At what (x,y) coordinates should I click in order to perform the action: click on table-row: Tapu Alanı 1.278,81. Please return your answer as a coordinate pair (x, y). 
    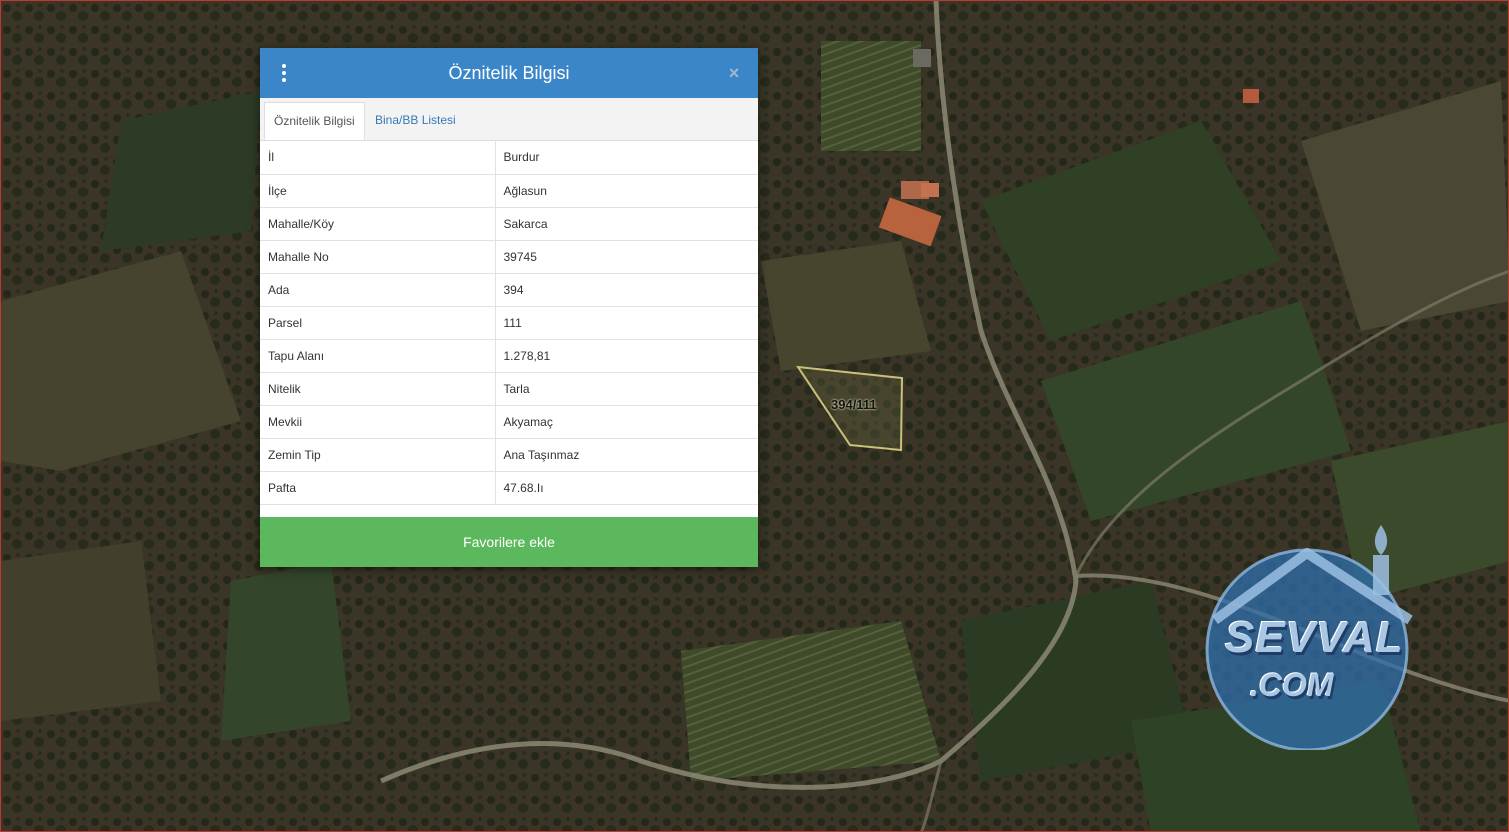
    Looking at the image, I should click on (509, 356).